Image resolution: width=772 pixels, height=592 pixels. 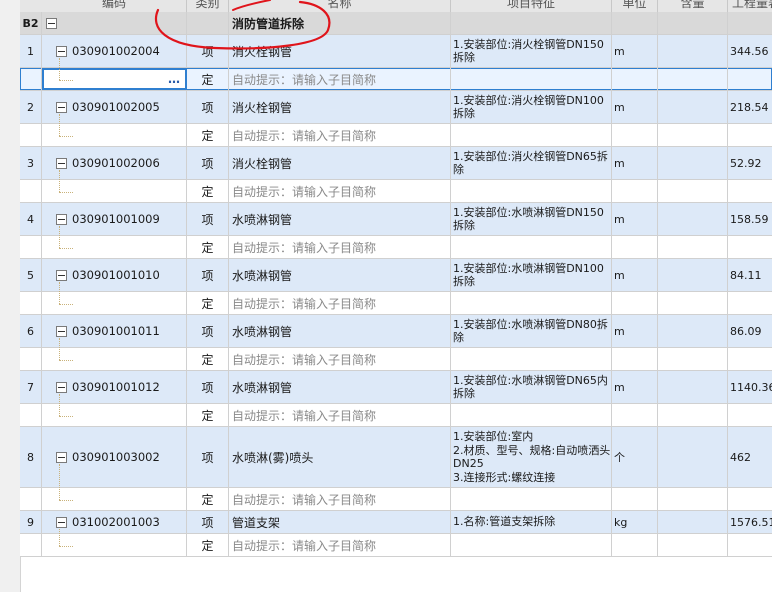 I want to click on item-code: 030901002006, so click(x=114, y=163).